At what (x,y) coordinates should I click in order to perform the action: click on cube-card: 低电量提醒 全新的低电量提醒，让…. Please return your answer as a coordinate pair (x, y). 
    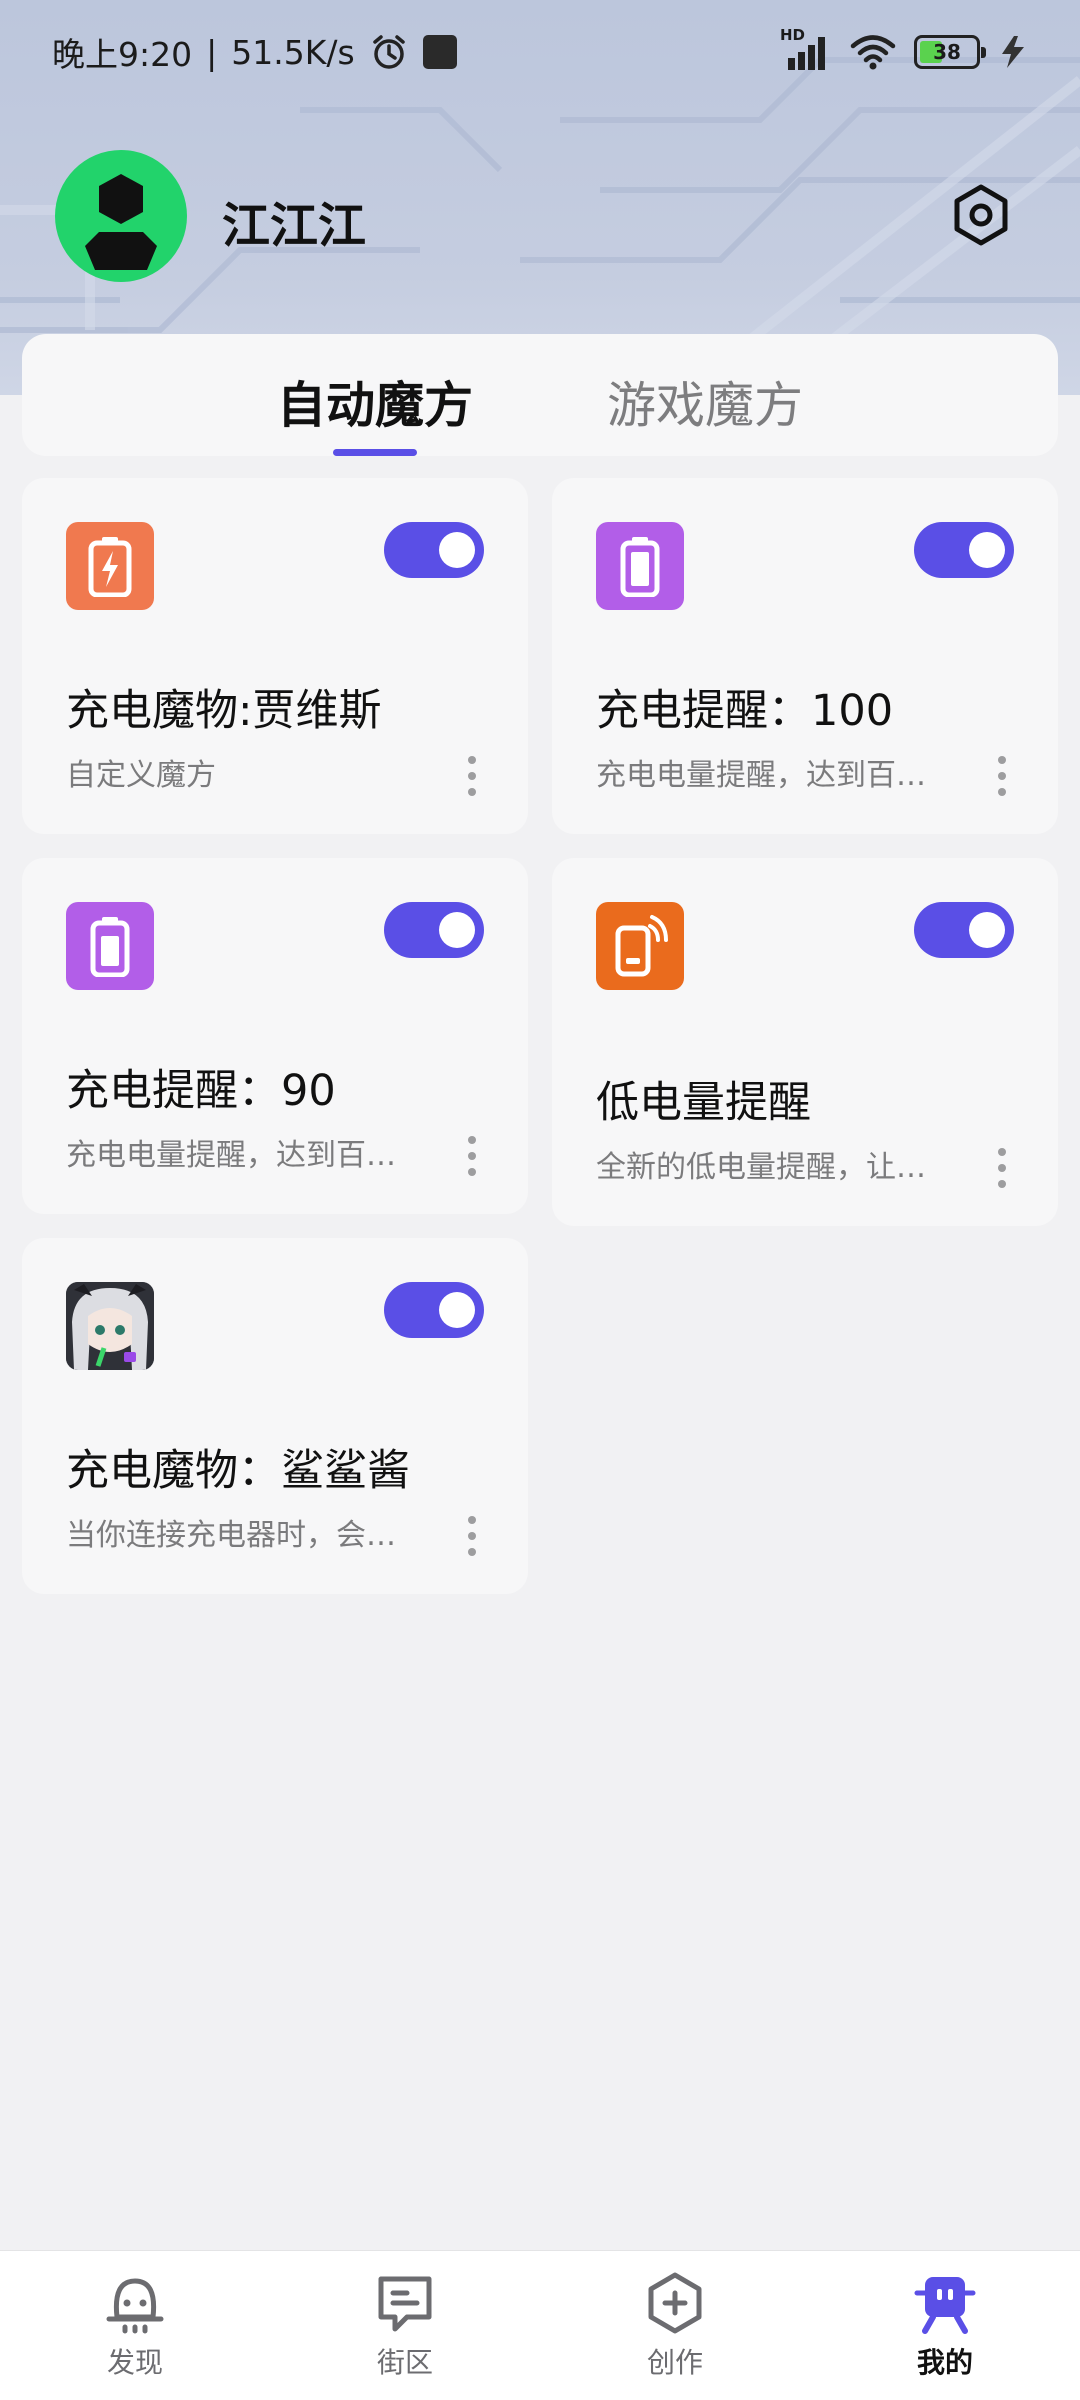
    Looking at the image, I should click on (805, 1042).